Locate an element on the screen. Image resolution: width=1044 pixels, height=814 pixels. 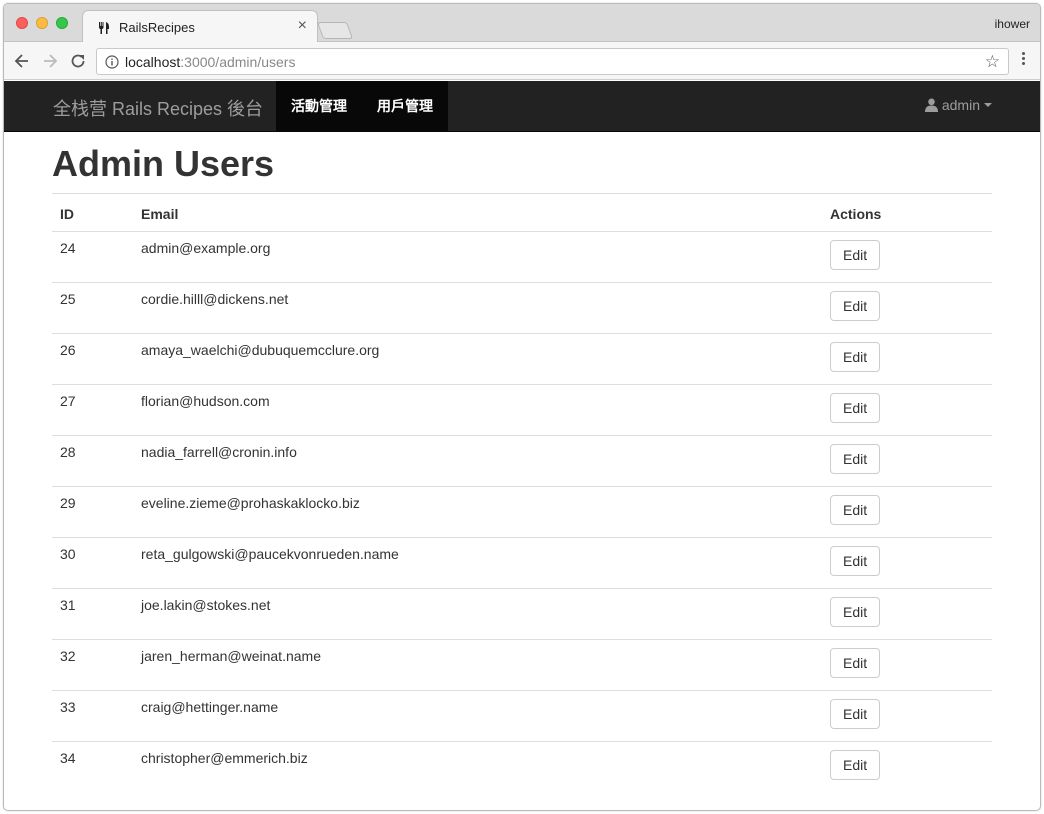
user-email-cell: amaya_waelchi@dubuquemcclure.org is located at coordinates (477, 359).